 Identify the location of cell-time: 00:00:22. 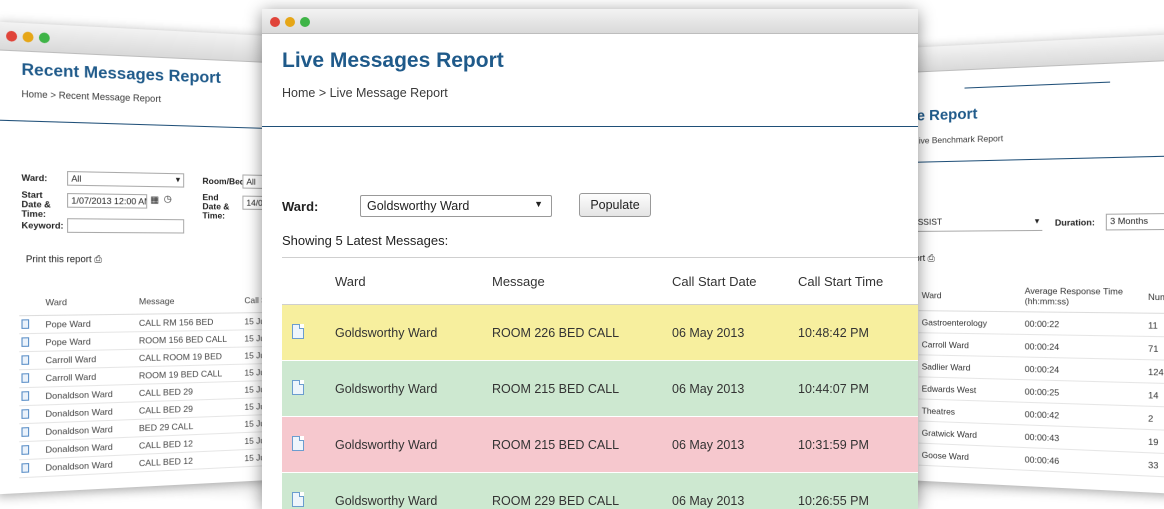
(1083, 324).